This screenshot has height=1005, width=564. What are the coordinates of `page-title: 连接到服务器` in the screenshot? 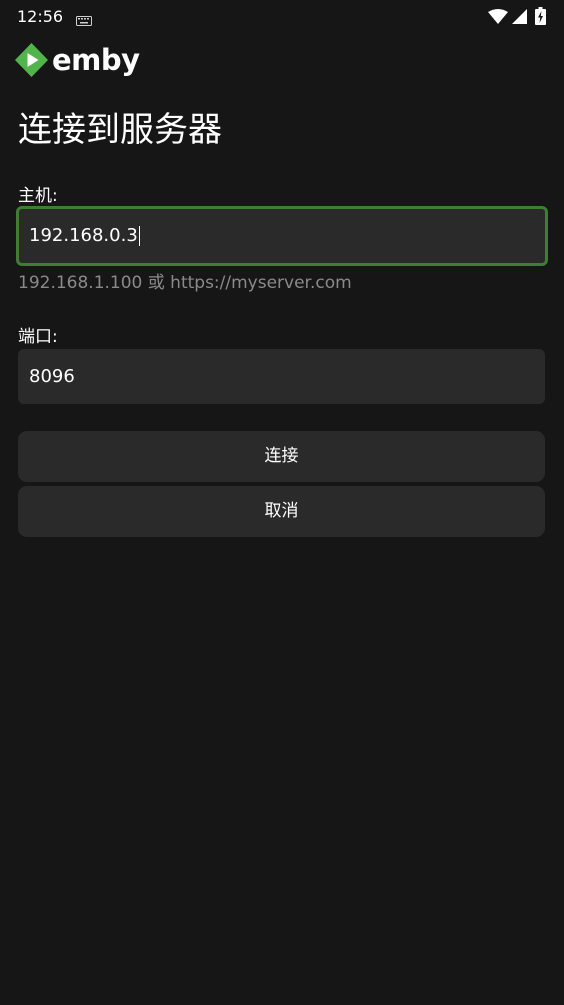 It's located at (120, 130).